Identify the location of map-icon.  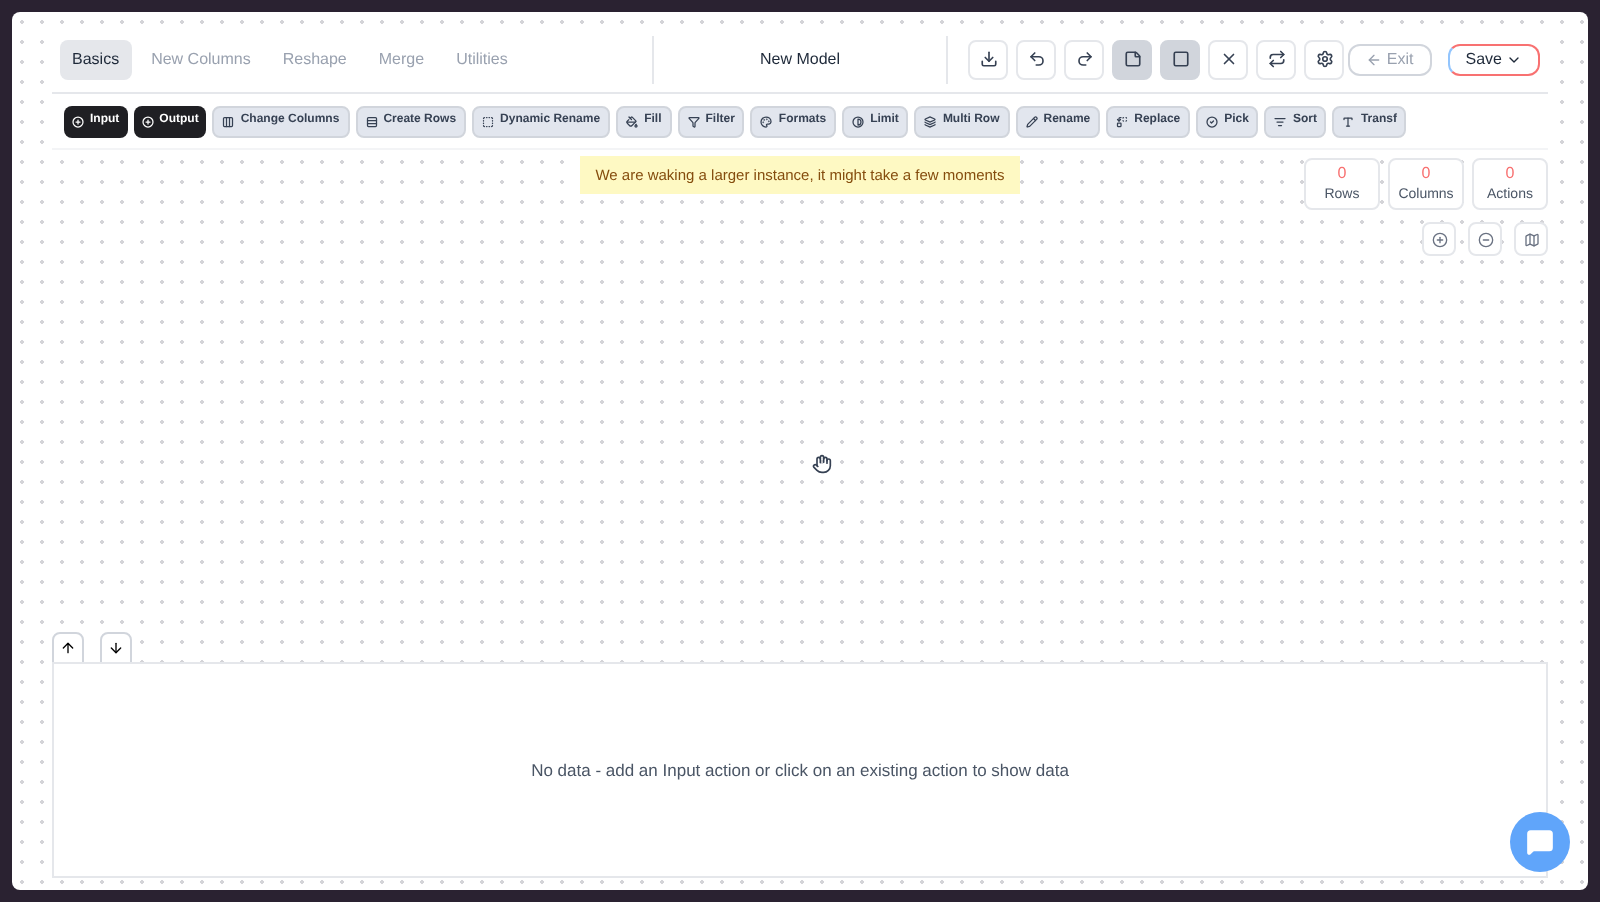
(1531, 239).